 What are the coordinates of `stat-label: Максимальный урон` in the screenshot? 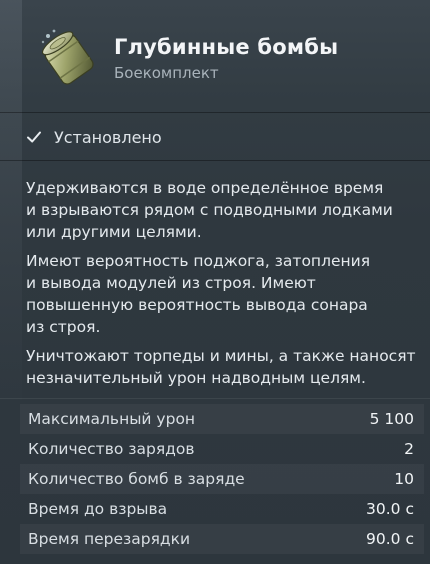 It's located at (112, 419).